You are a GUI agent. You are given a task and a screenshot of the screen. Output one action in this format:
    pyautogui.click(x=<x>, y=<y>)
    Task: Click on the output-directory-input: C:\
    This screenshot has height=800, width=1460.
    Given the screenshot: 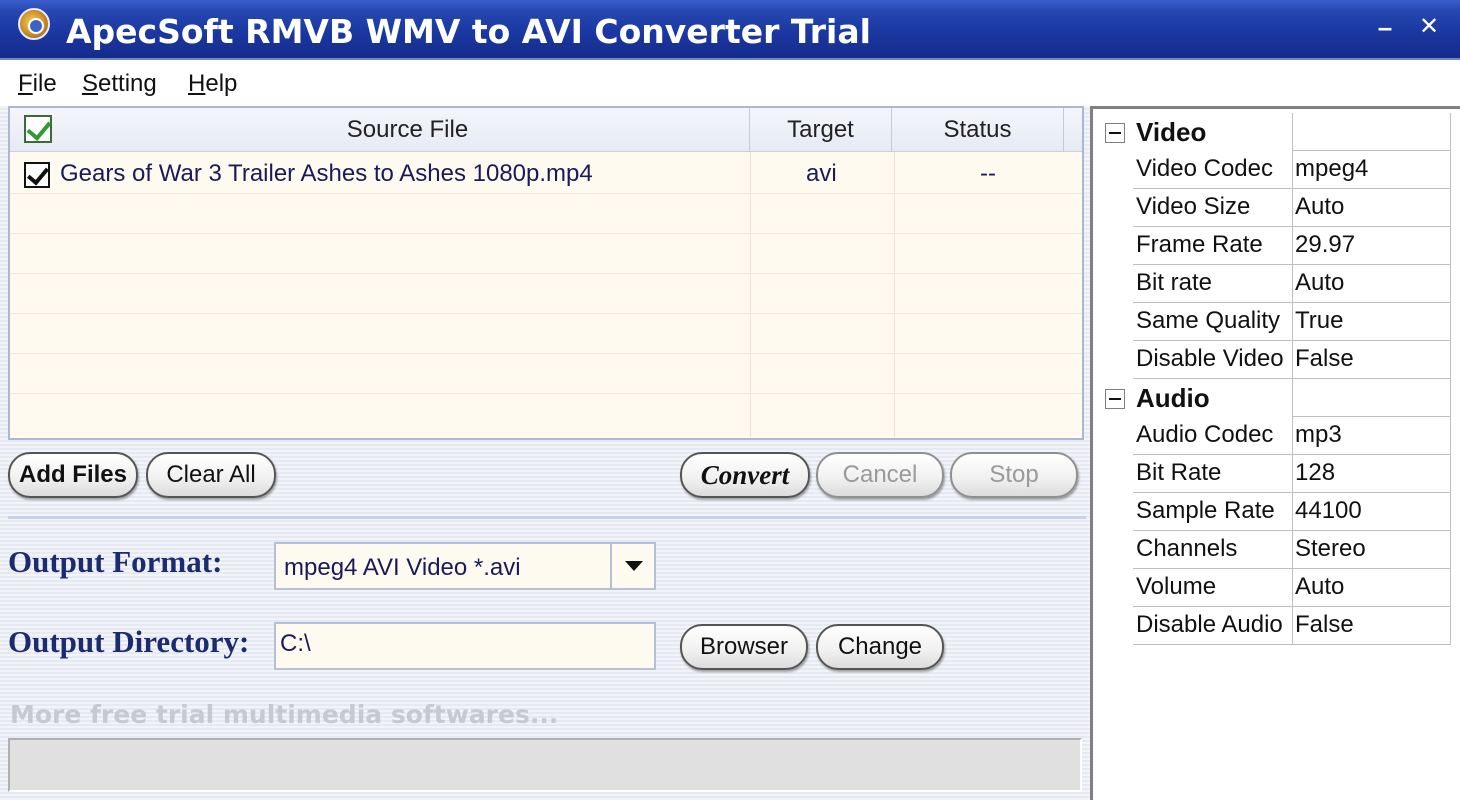 What is the action you would take?
    pyautogui.click(x=465, y=646)
    